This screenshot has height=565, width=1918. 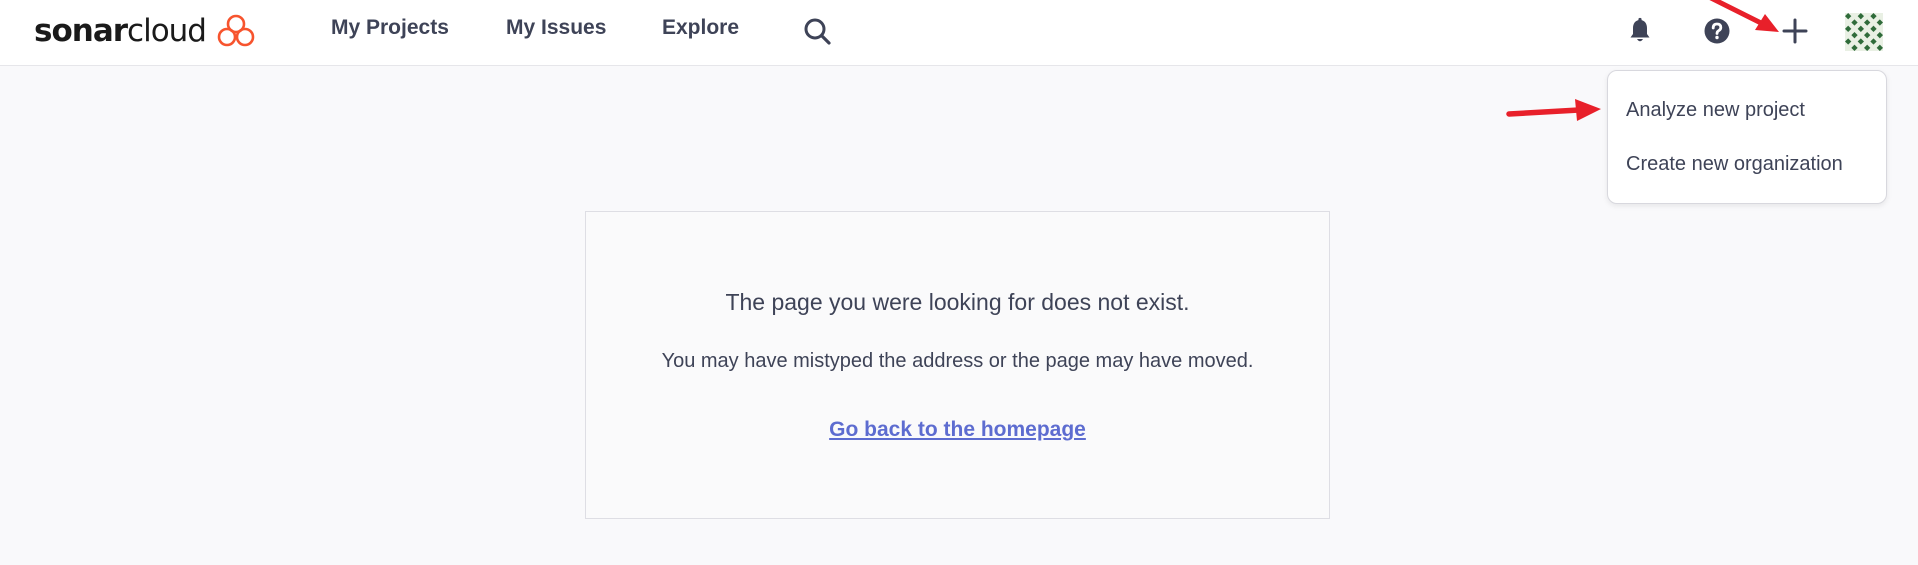 I want to click on annotation-arrow-to-analyze-item, so click(x=1553, y=110).